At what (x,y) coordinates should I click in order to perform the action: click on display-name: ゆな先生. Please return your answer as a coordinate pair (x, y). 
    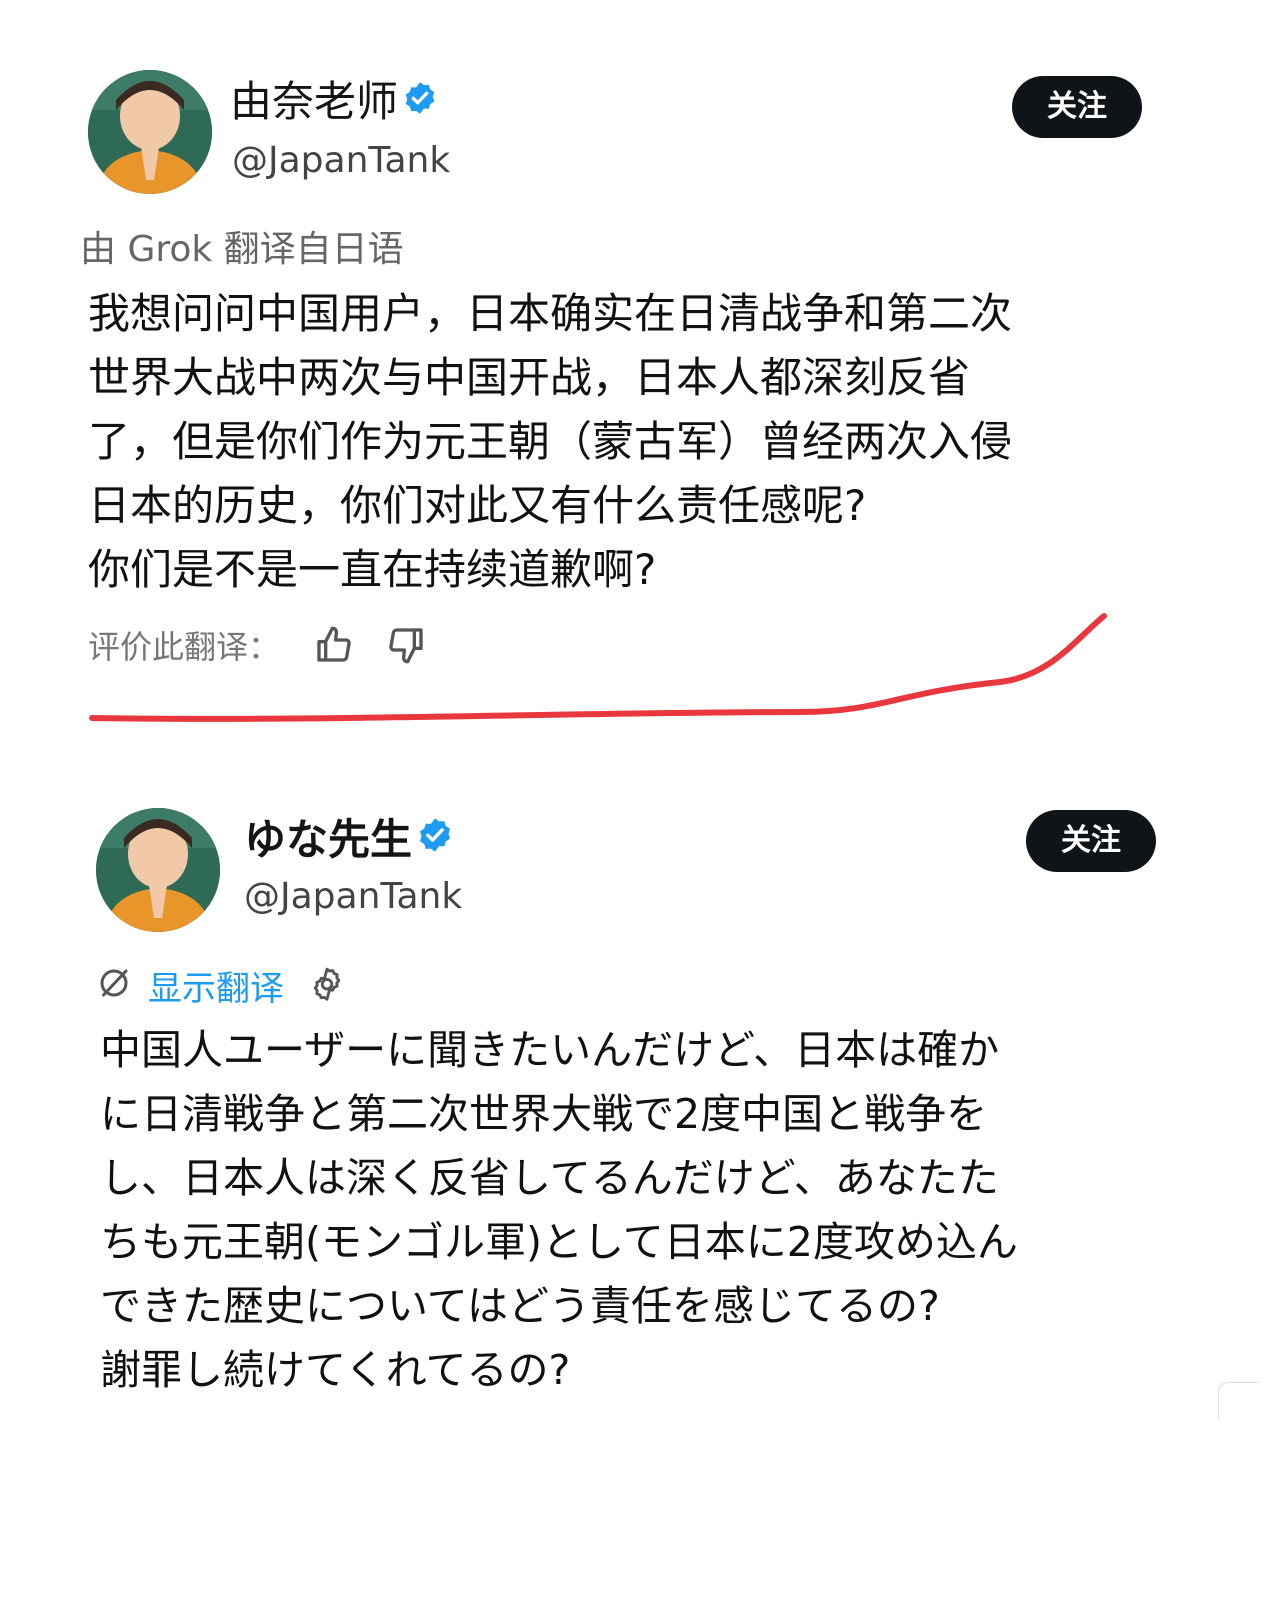
    Looking at the image, I should click on (349, 840).